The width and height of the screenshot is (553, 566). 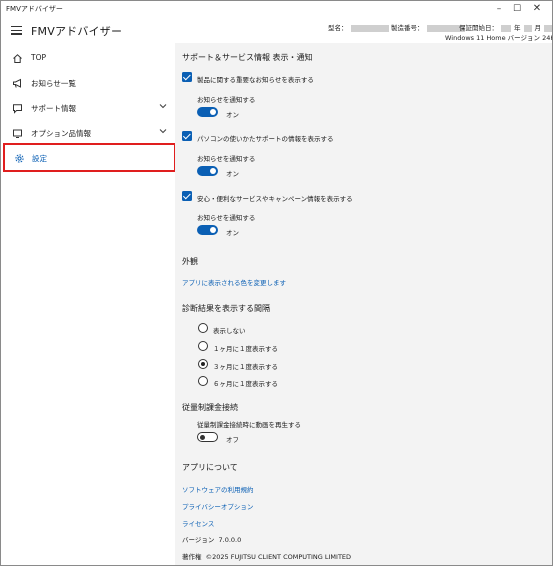 I want to click on copyright-label: 著作権, so click(x=192, y=557).